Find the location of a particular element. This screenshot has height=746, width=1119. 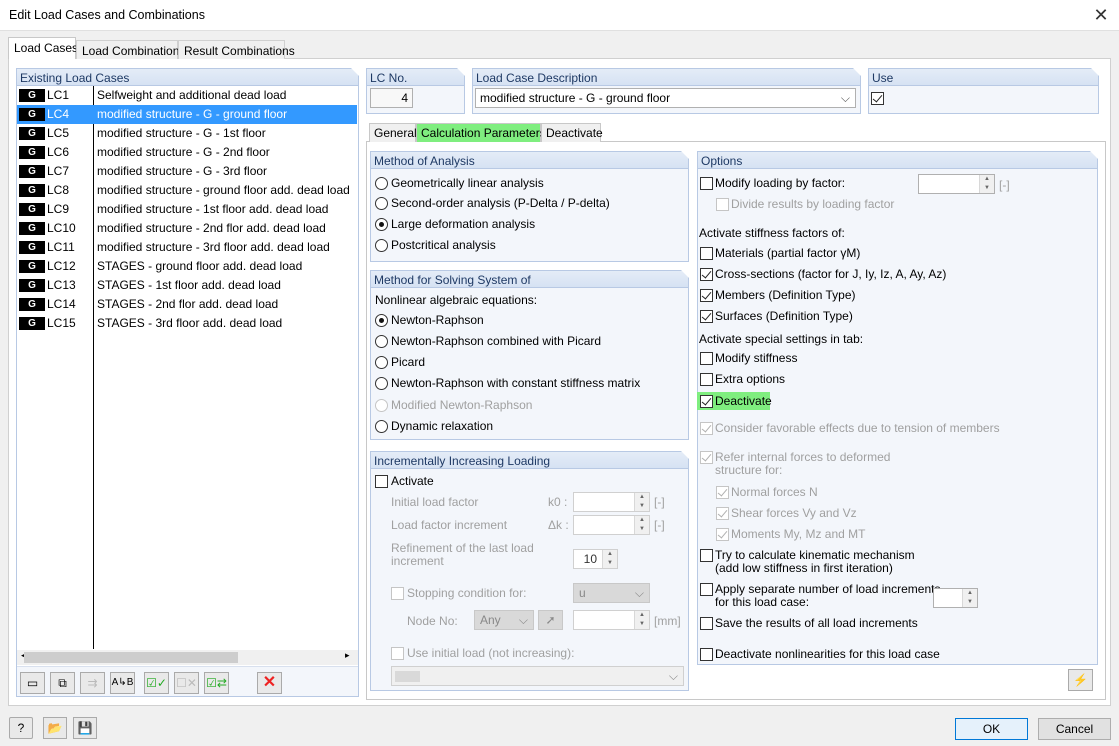

apply1-checkbox is located at coordinates (706, 589).